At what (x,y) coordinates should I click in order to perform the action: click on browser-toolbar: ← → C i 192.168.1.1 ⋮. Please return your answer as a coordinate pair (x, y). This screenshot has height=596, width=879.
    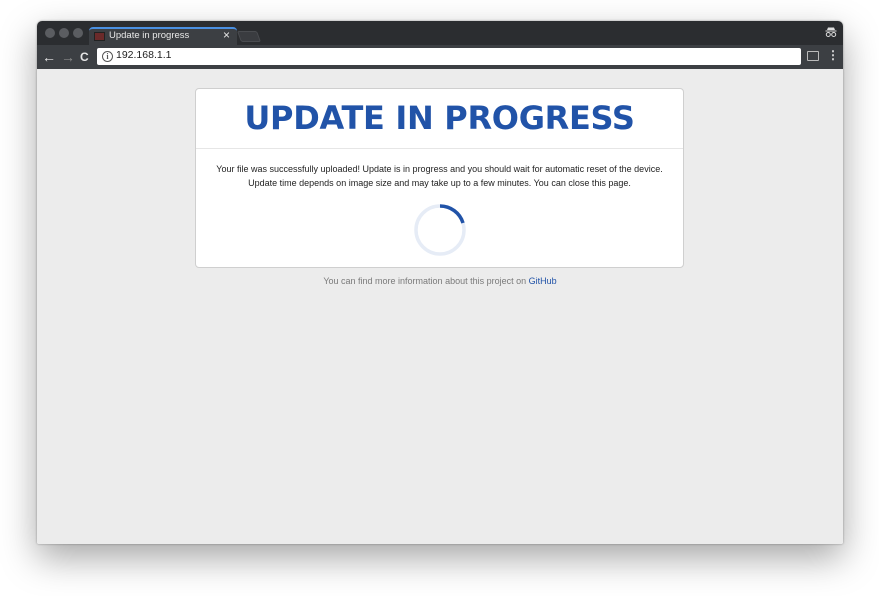
    Looking at the image, I should click on (440, 57).